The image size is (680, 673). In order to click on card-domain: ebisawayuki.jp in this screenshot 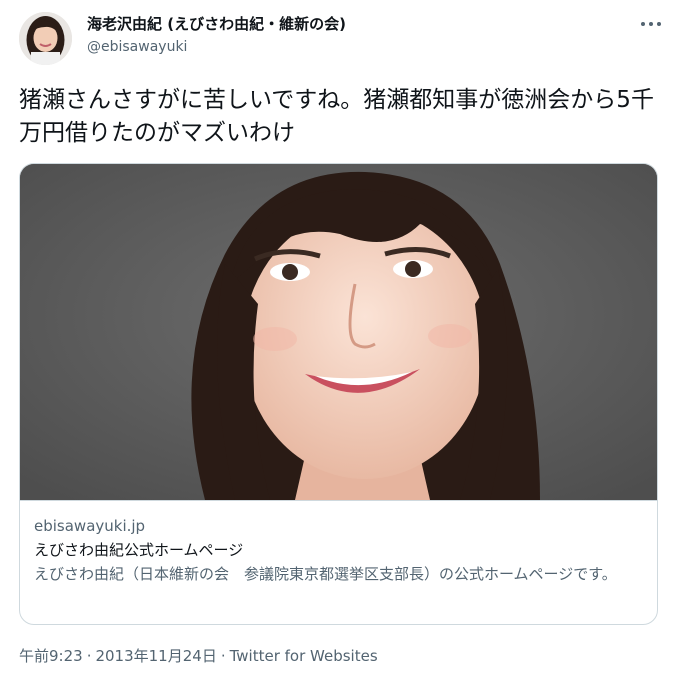, I will do `click(90, 526)`.